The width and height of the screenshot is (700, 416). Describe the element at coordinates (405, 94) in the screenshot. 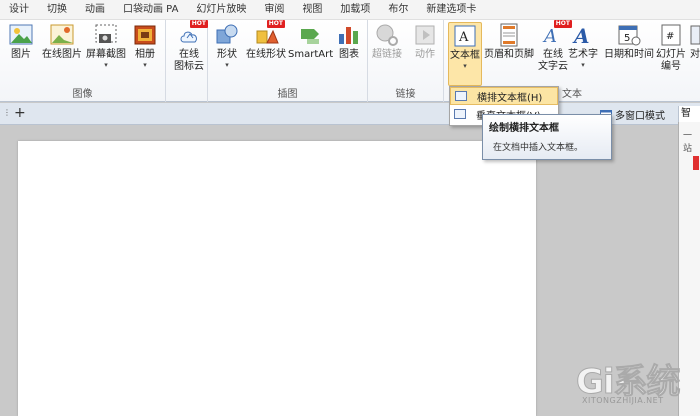

I see `group-label-link: 链接` at that location.